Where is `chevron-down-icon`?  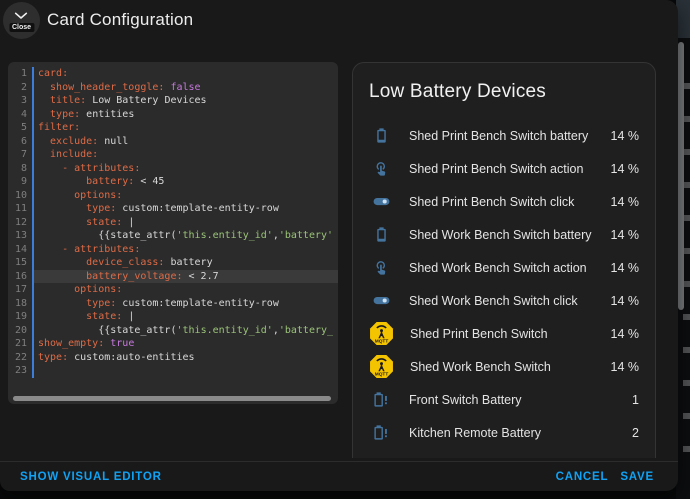
chevron-down-icon is located at coordinates (21, 15).